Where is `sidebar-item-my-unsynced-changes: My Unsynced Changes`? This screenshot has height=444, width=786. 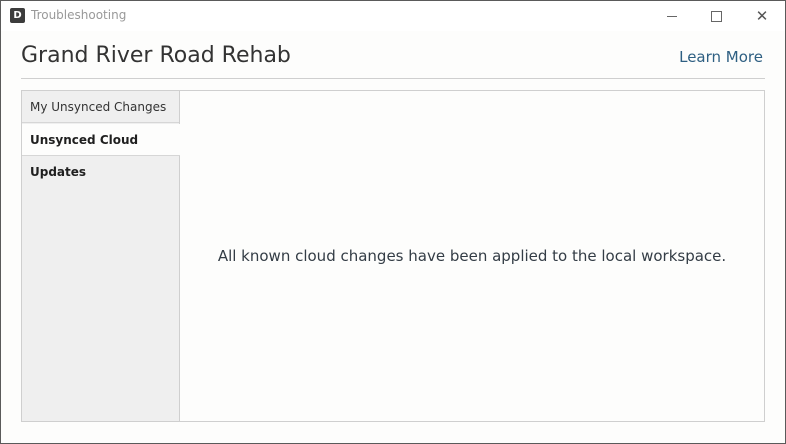 sidebar-item-my-unsynced-changes: My Unsynced Changes is located at coordinates (100, 107).